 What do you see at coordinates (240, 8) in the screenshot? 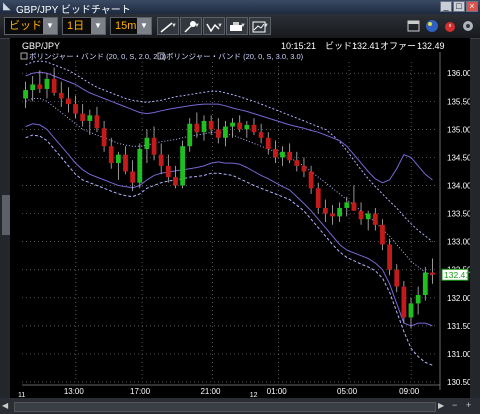
I see `title-bar: ◣ GBP/JPY ビッドチャート _ □ ×` at bounding box center [240, 8].